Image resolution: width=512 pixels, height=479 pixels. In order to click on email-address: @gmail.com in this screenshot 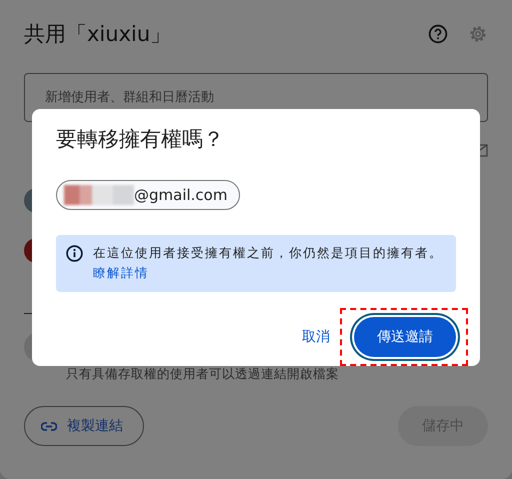, I will do `click(181, 195)`.